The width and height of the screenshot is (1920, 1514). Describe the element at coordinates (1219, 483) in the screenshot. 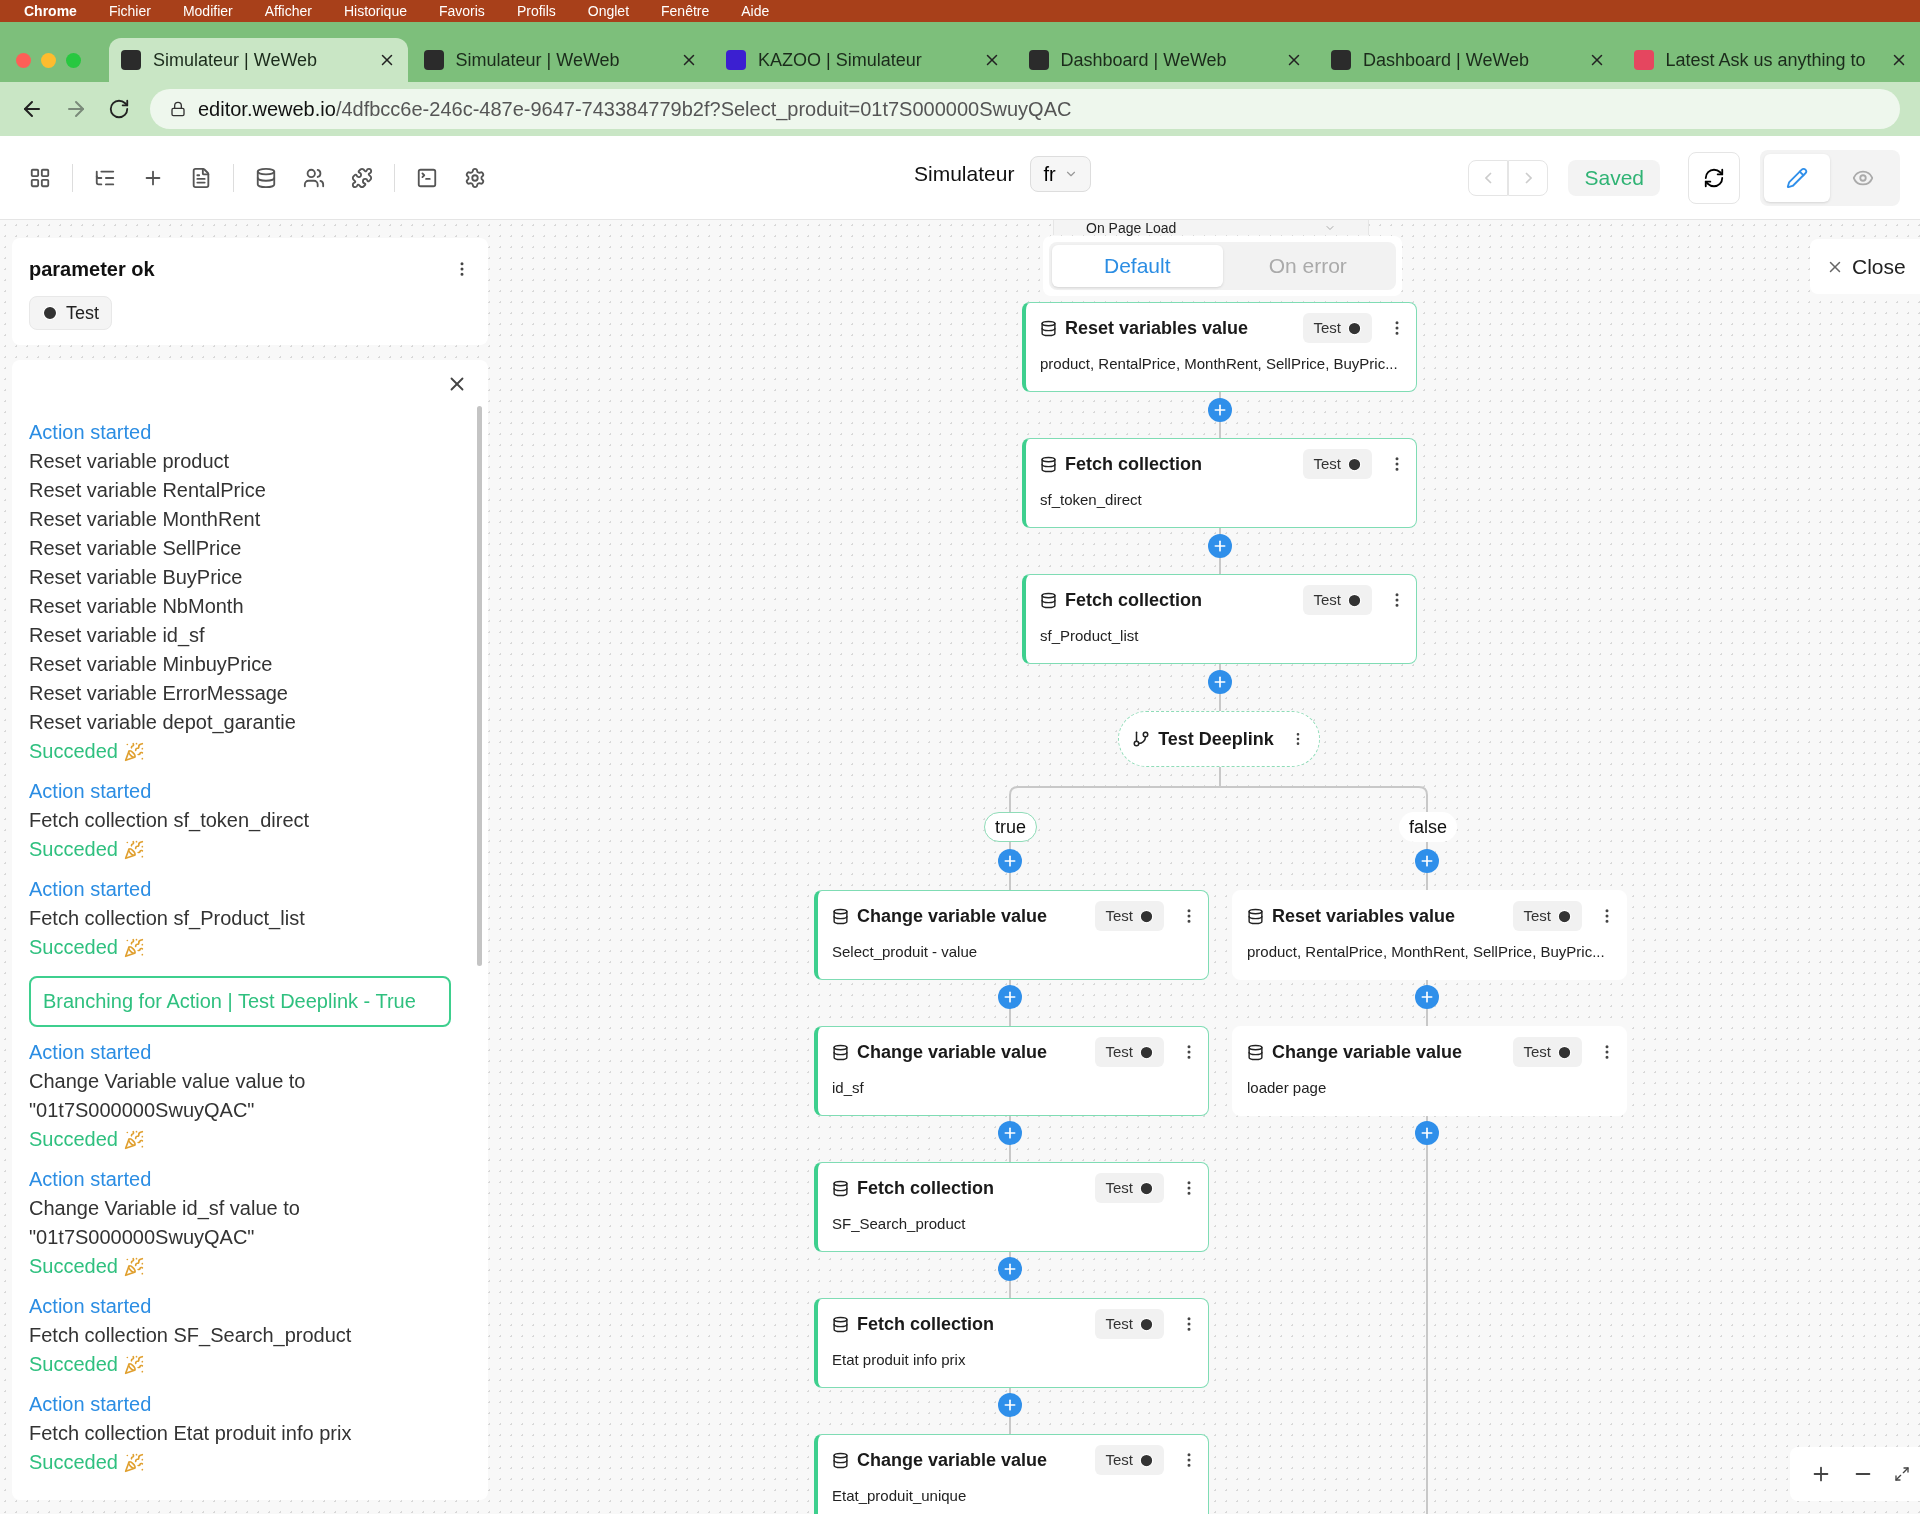

I see `action-card: Fetch collection Test sf_token_direct` at that location.